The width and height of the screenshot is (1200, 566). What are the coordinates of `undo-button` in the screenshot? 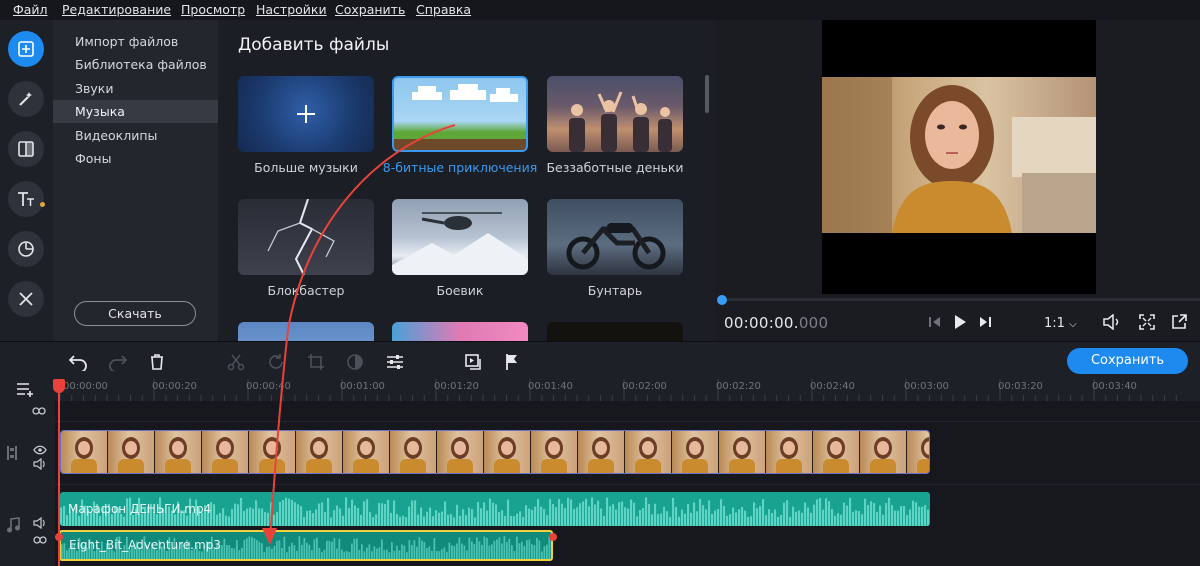 It's located at (78, 362).